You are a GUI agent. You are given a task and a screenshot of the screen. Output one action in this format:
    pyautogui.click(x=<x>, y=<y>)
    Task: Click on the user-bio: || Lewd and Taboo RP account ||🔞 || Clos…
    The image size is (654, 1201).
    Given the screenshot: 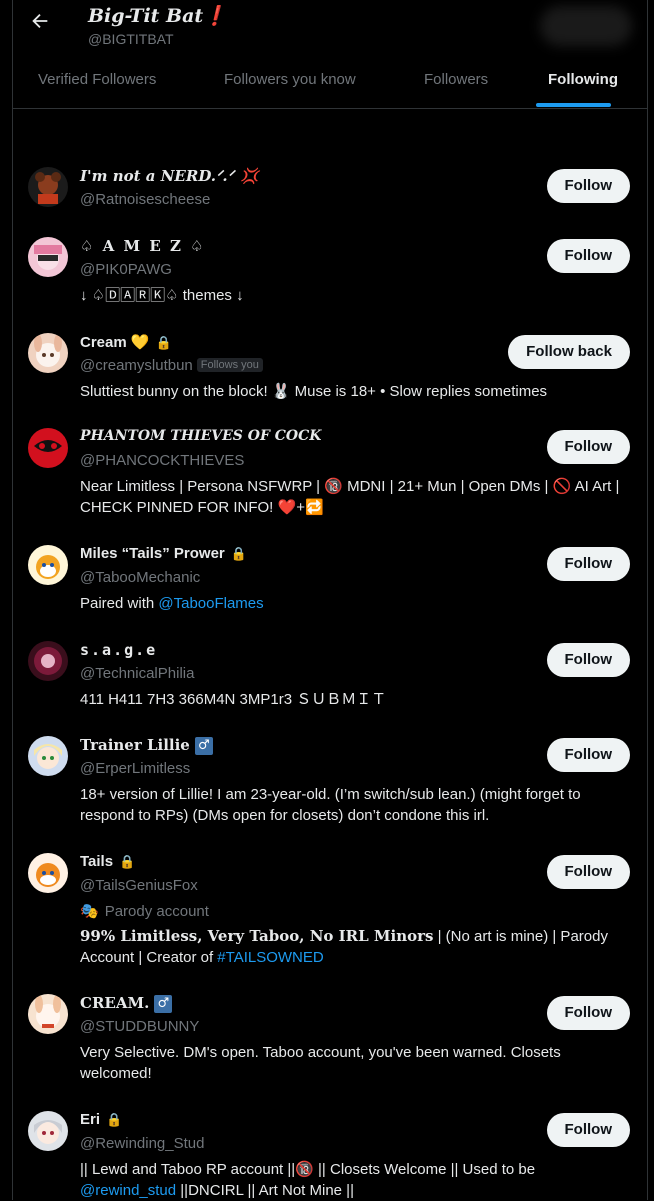 What is the action you would take?
    pyautogui.click(x=308, y=1180)
    